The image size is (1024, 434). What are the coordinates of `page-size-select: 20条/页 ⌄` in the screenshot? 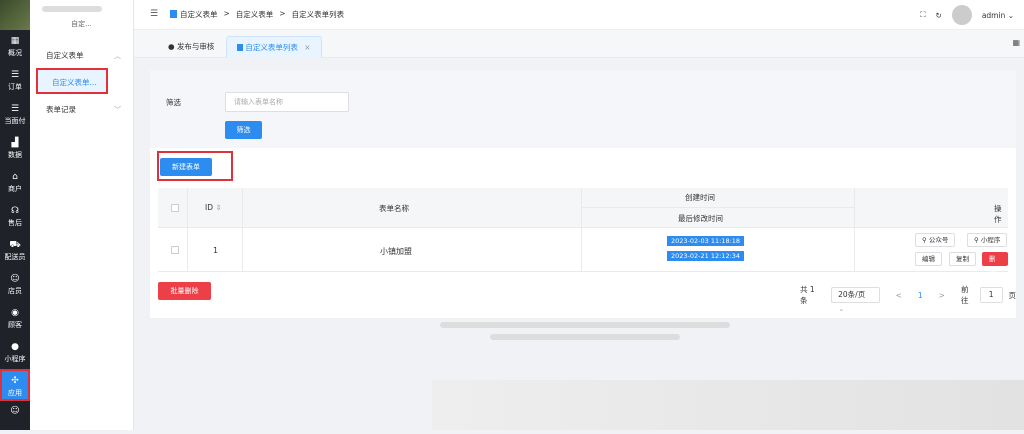 It's located at (855, 300).